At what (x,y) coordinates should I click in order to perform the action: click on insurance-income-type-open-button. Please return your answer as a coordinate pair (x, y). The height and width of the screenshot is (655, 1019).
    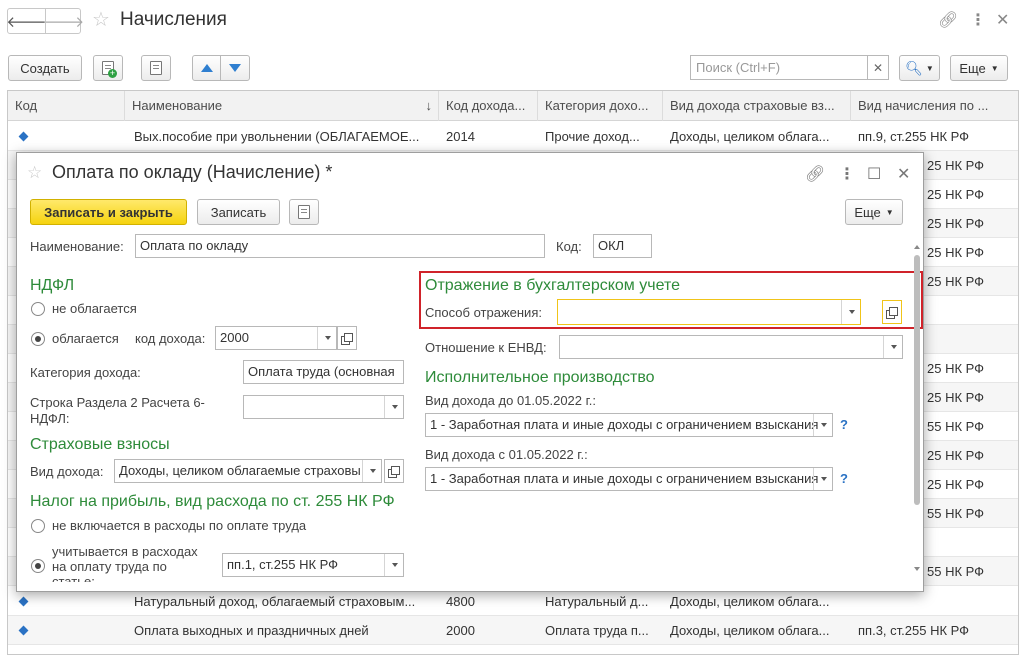
    Looking at the image, I should click on (394, 471).